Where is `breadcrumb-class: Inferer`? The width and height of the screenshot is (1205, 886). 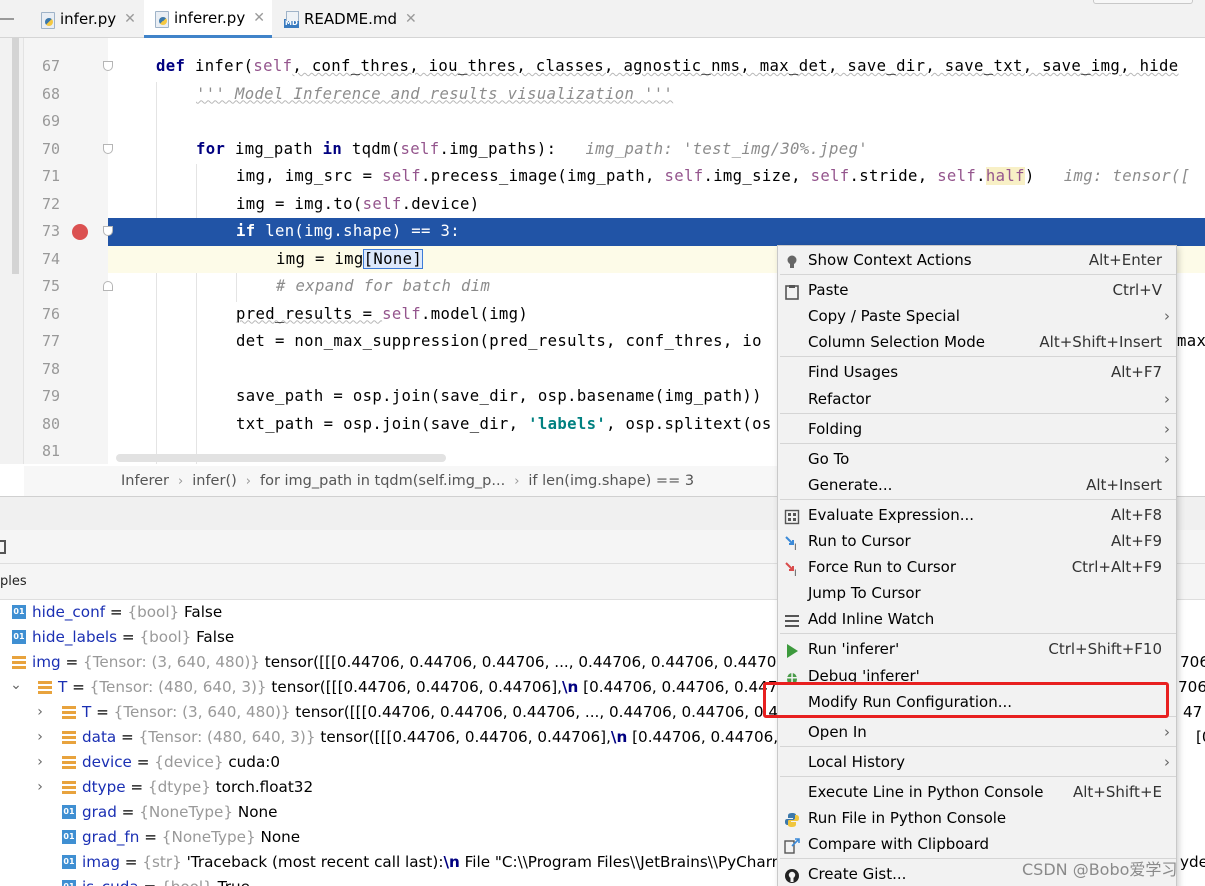
breadcrumb-class: Inferer is located at coordinates (145, 481).